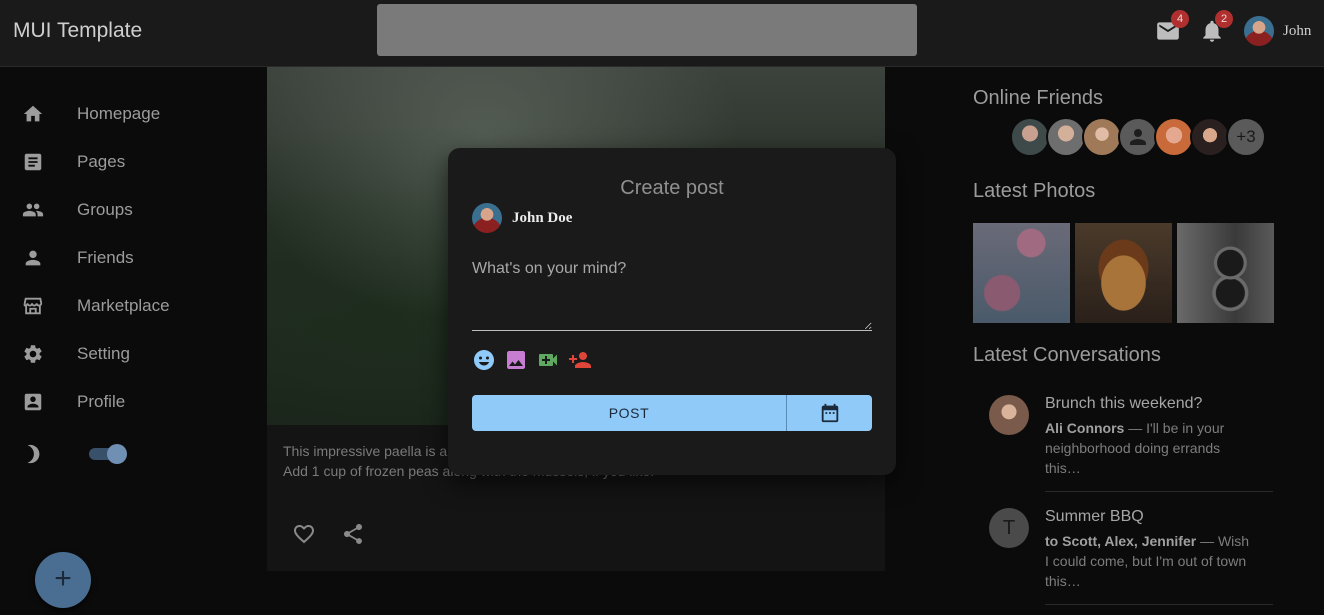 Image resolution: width=1324 pixels, height=615 pixels. I want to click on latest-photos, so click(1123, 273).